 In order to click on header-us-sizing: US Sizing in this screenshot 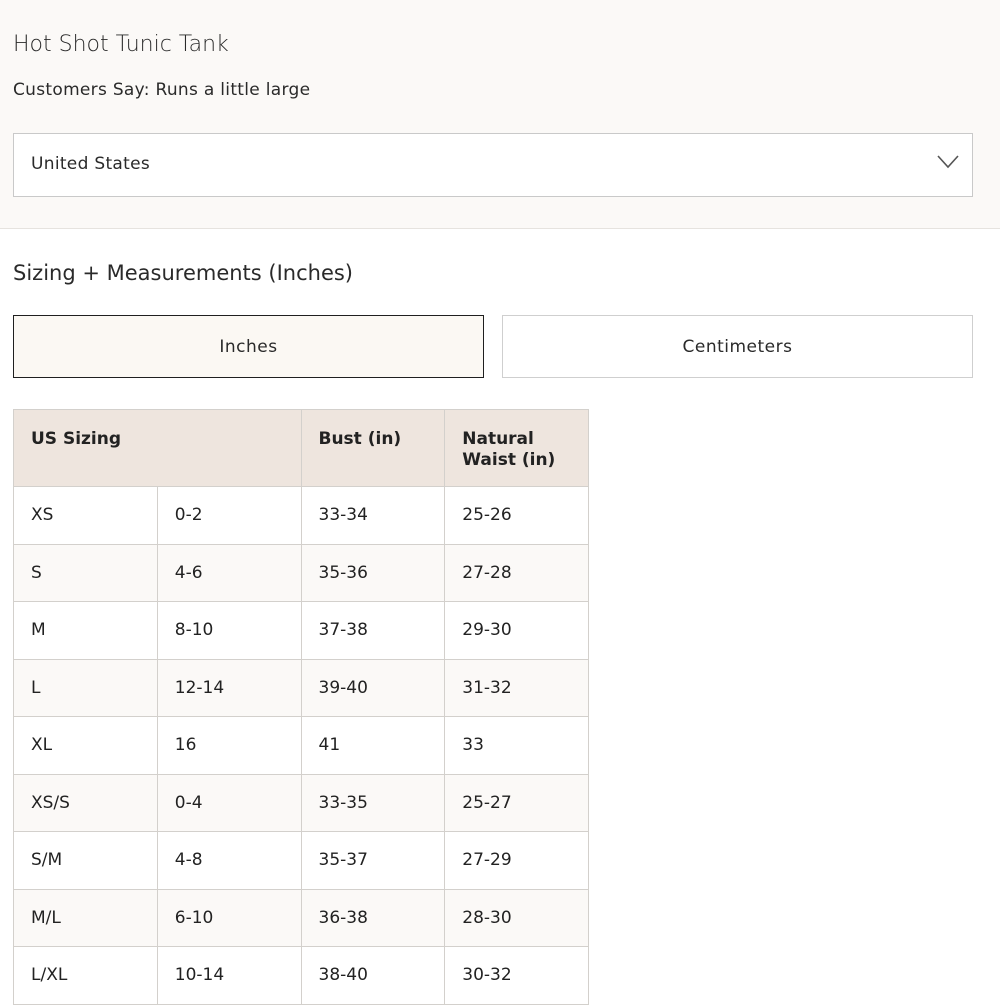, I will do `click(157, 448)`.